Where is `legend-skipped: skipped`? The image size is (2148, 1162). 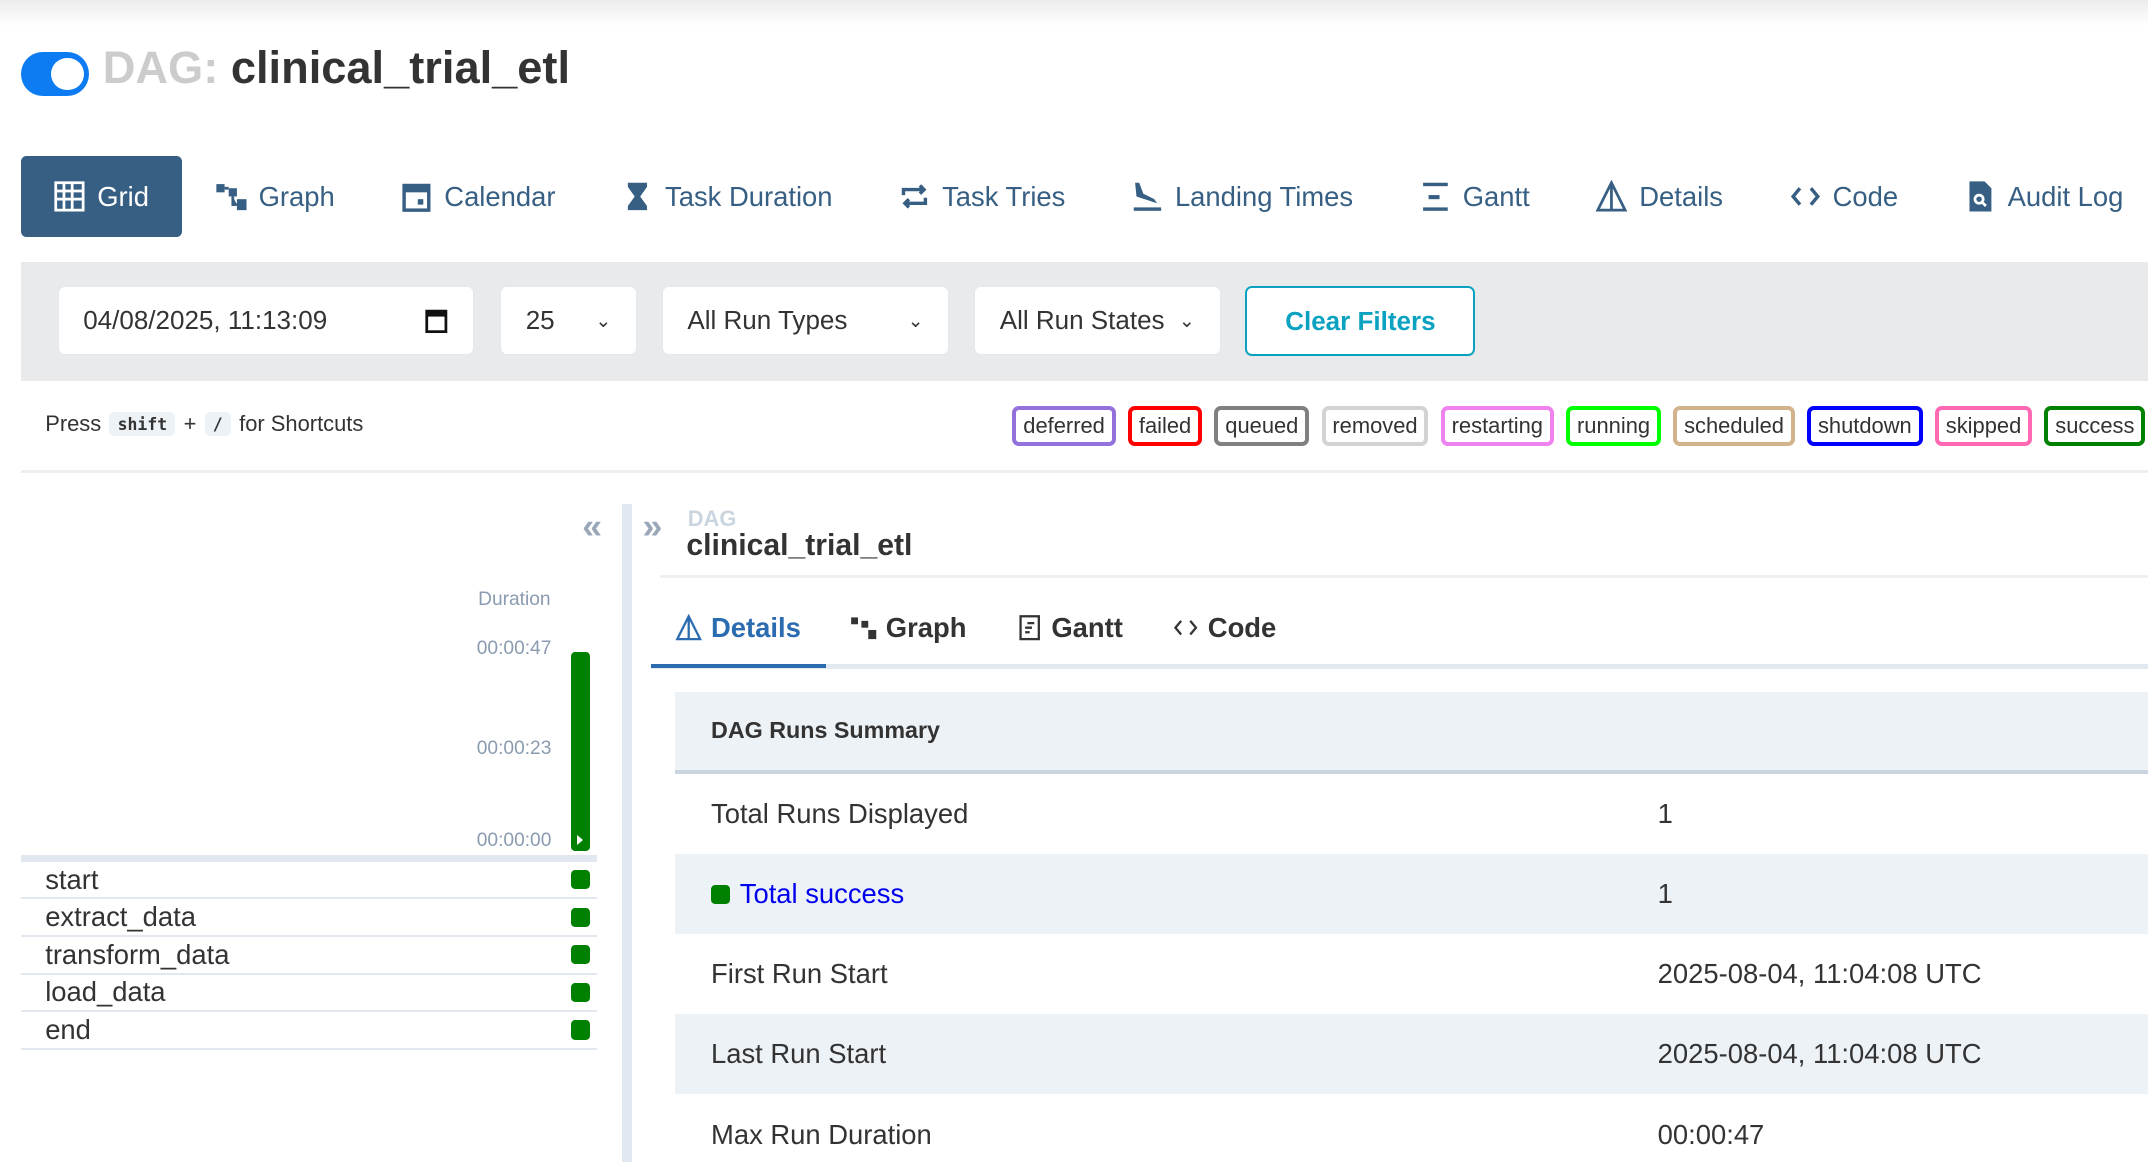 legend-skipped: skipped is located at coordinates (1983, 426).